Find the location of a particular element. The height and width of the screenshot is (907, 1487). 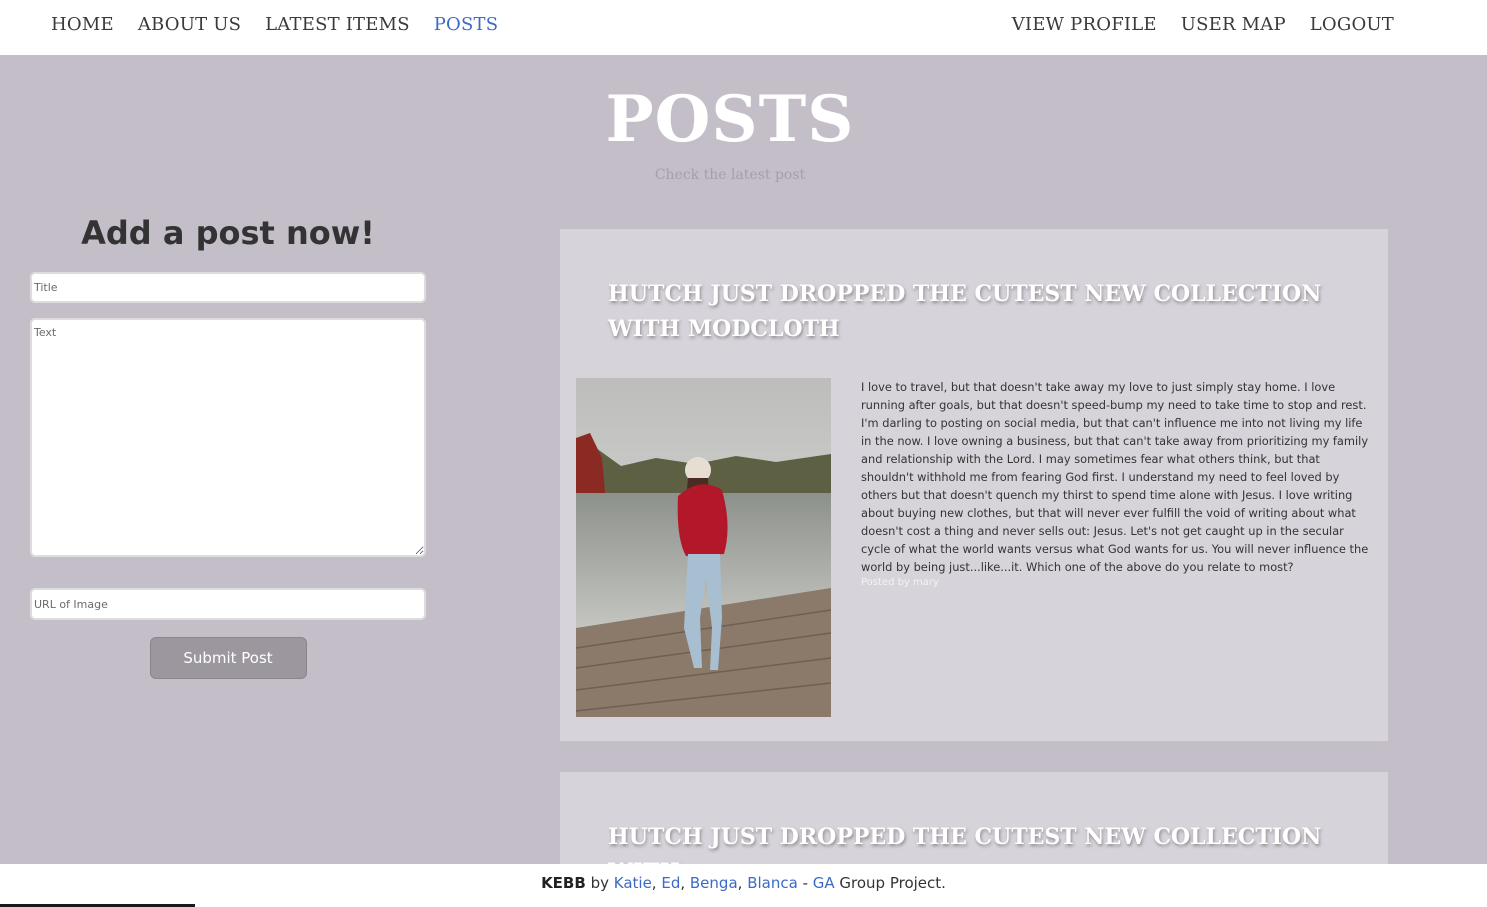

footer-author-link-katie: Katie is located at coordinates (633, 883).